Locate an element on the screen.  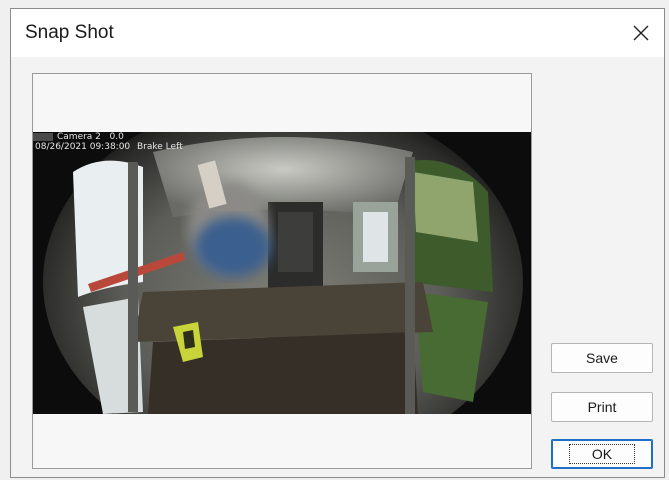
close-icon is located at coordinates (641, 33).